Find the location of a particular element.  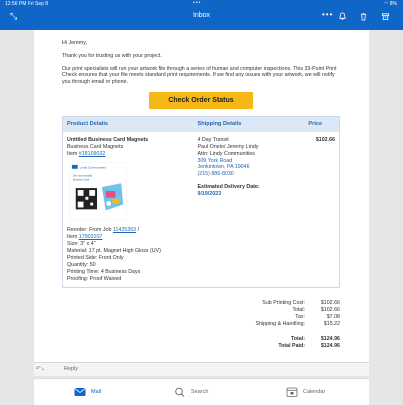

product-size: Size: 3" x 4" is located at coordinates (81, 244).